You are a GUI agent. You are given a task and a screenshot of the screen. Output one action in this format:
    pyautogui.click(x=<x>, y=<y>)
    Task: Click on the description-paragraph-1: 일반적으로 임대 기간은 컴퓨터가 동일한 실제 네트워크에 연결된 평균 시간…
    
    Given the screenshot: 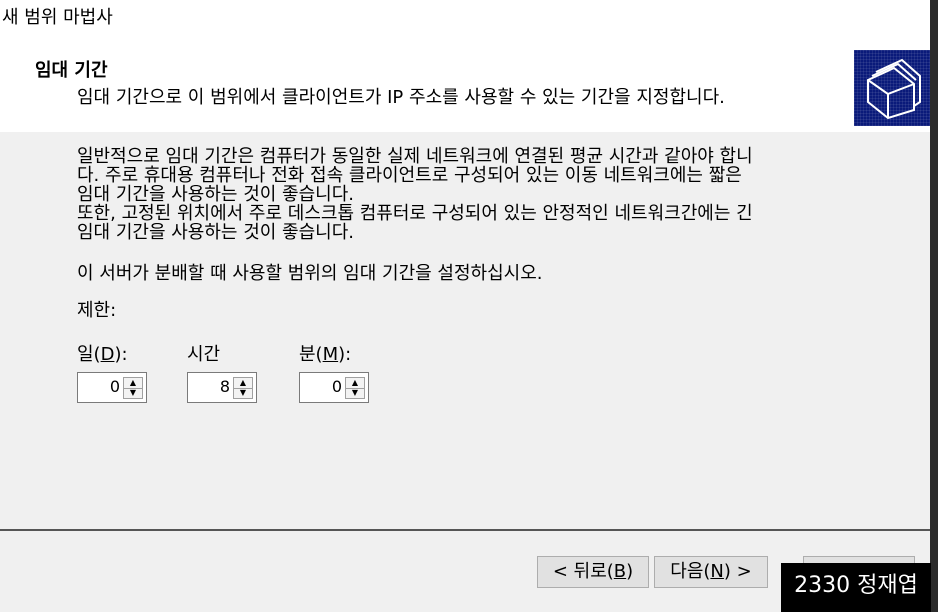 What is the action you would take?
    pyautogui.click(x=415, y=175)
    